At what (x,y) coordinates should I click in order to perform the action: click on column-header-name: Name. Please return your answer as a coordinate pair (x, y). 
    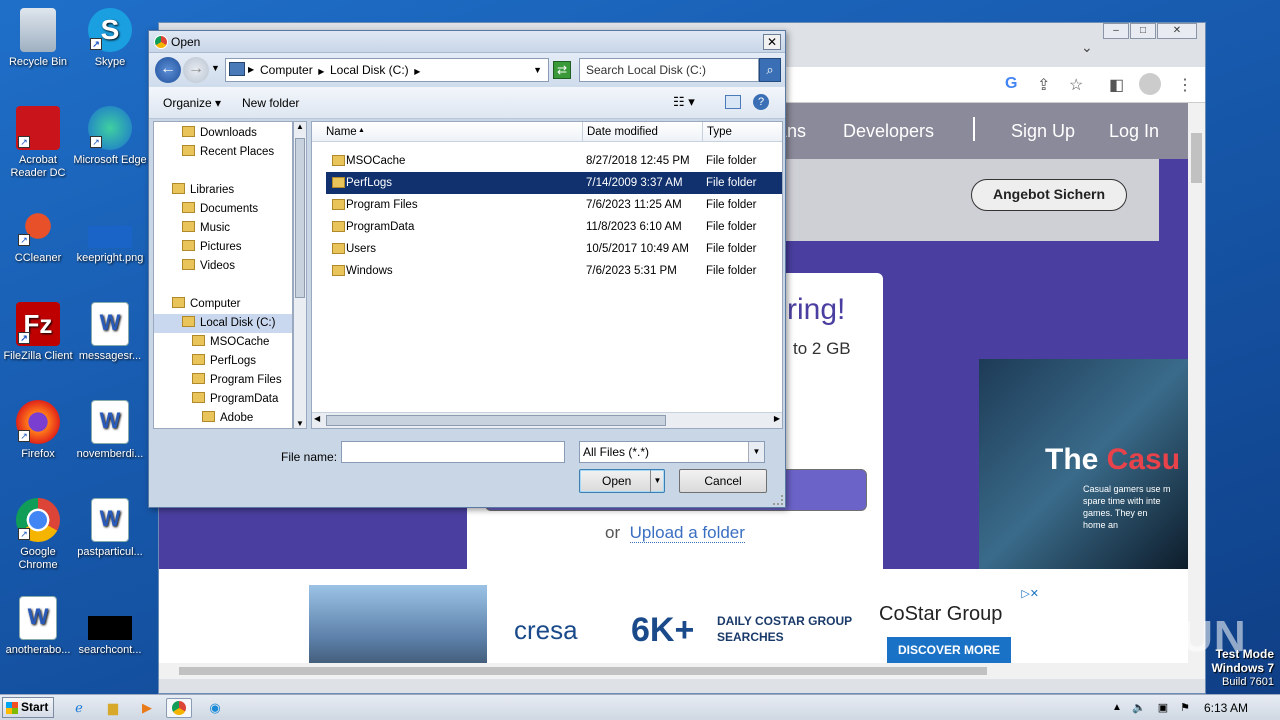
    Looking at the image, I should click on (341, 132).